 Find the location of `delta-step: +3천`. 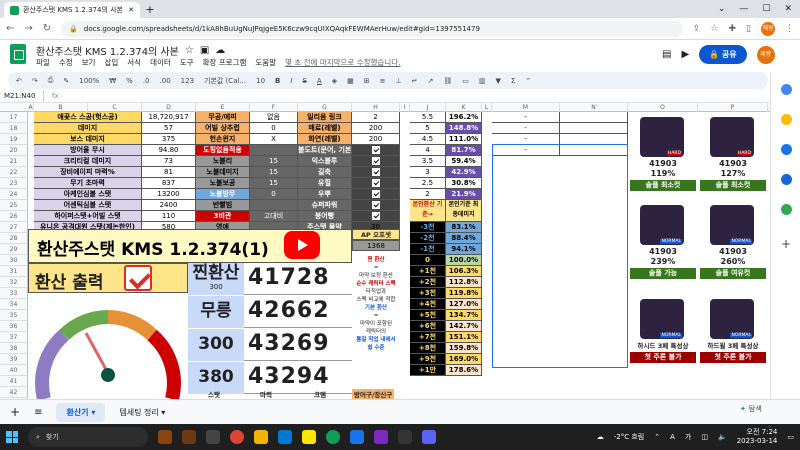

delta-step: +3천 is located at coordinates (428, 293).